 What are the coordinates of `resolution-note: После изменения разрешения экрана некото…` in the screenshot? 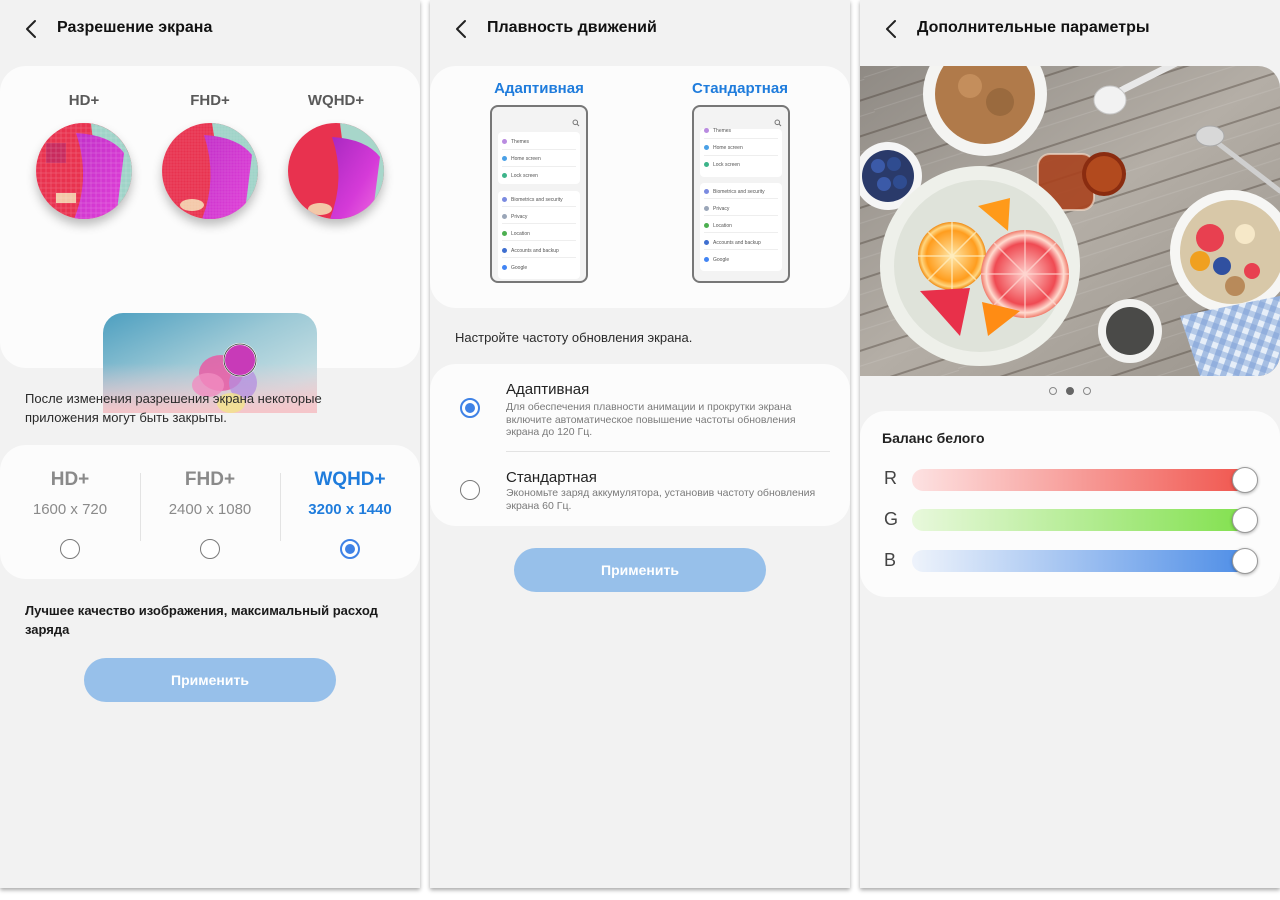 It's located at (173, 408).